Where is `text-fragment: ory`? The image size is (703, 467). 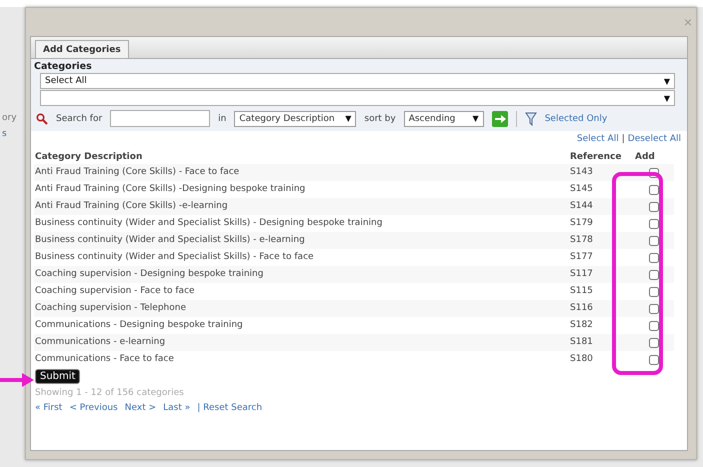
text-fragment: ory is located at coordinates (10, 118).